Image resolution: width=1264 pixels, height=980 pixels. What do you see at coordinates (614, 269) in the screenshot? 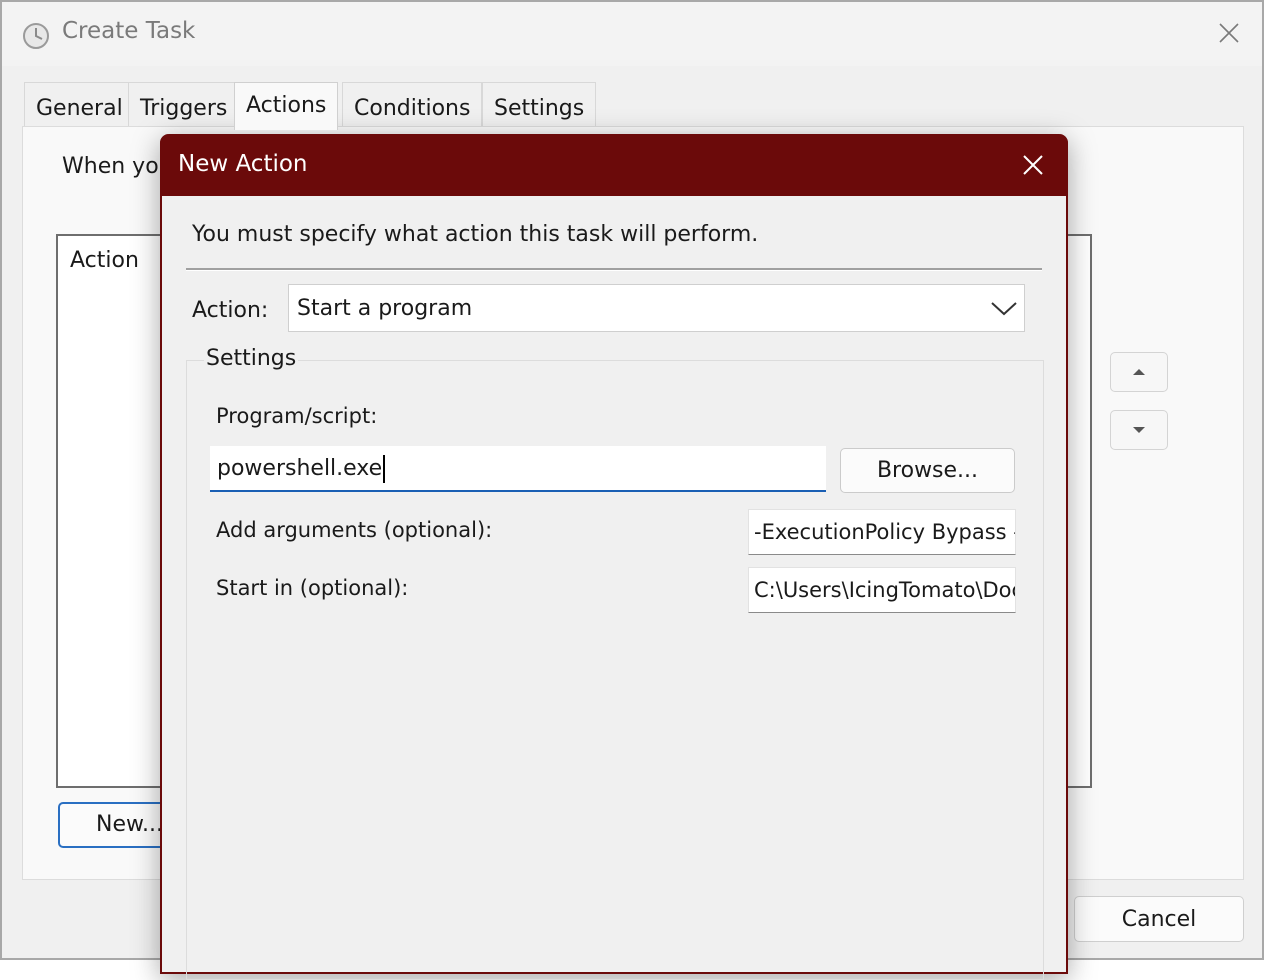
I see `divider` at bounding box center [614, 269].